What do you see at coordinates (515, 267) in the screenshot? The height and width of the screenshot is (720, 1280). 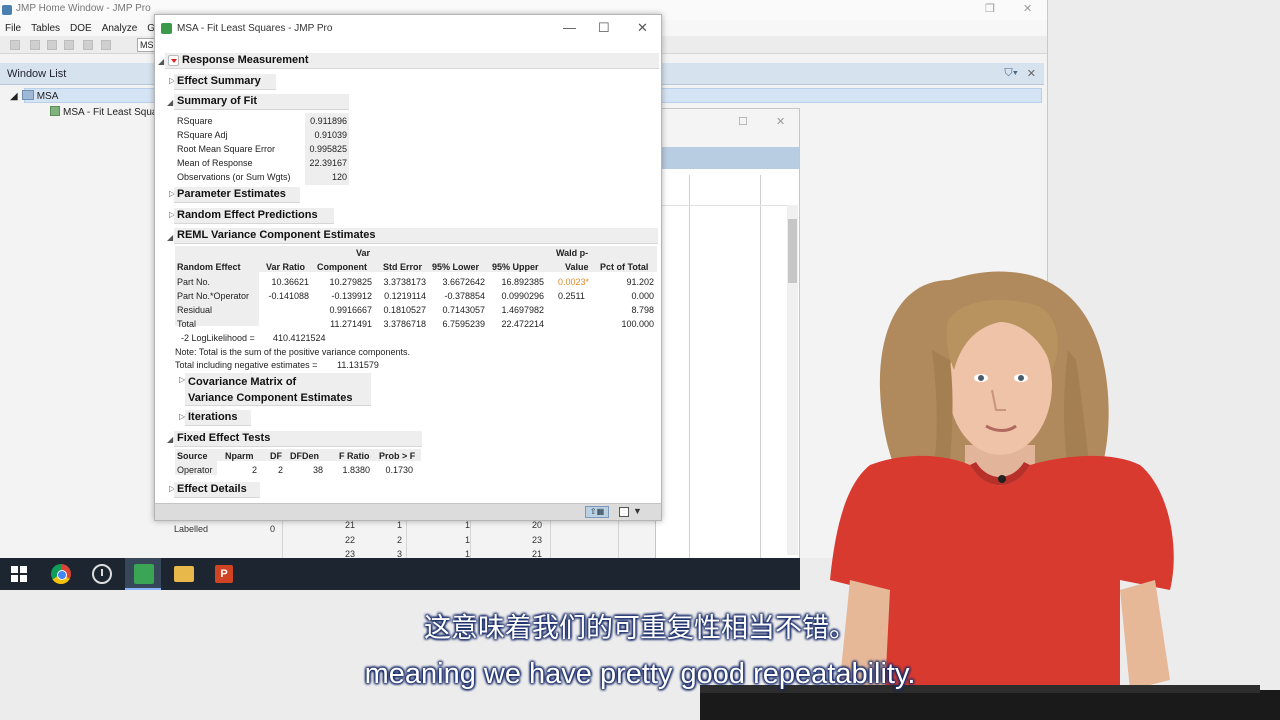 I see `col-header-upper: 95% Upper` at bounding box center [515, 267].